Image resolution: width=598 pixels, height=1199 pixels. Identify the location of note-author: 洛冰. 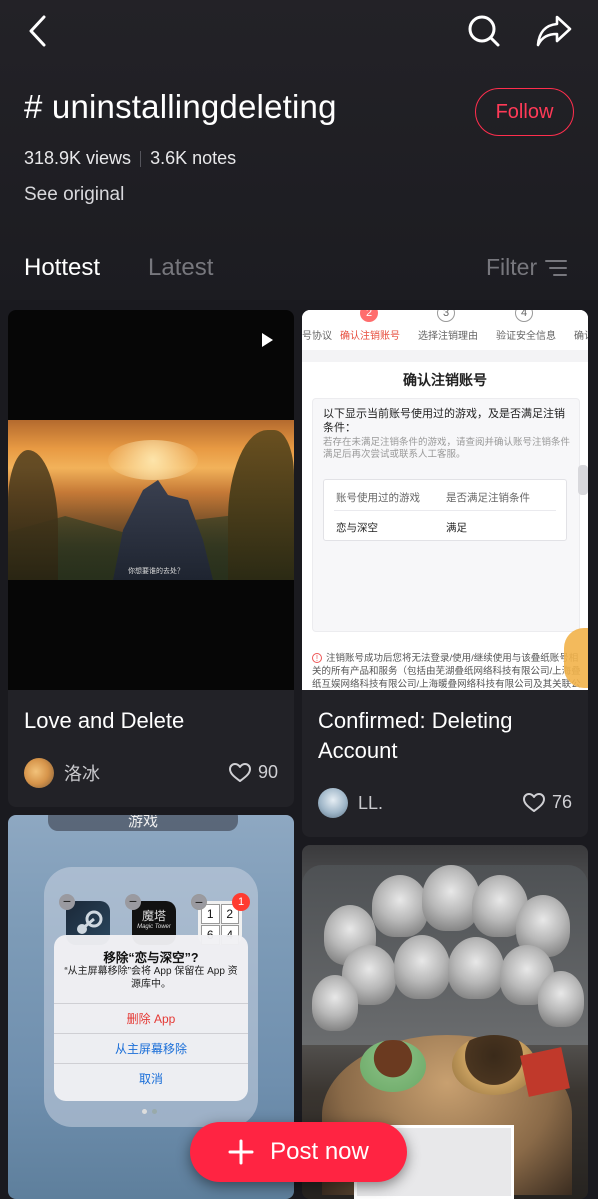
(62, 773).